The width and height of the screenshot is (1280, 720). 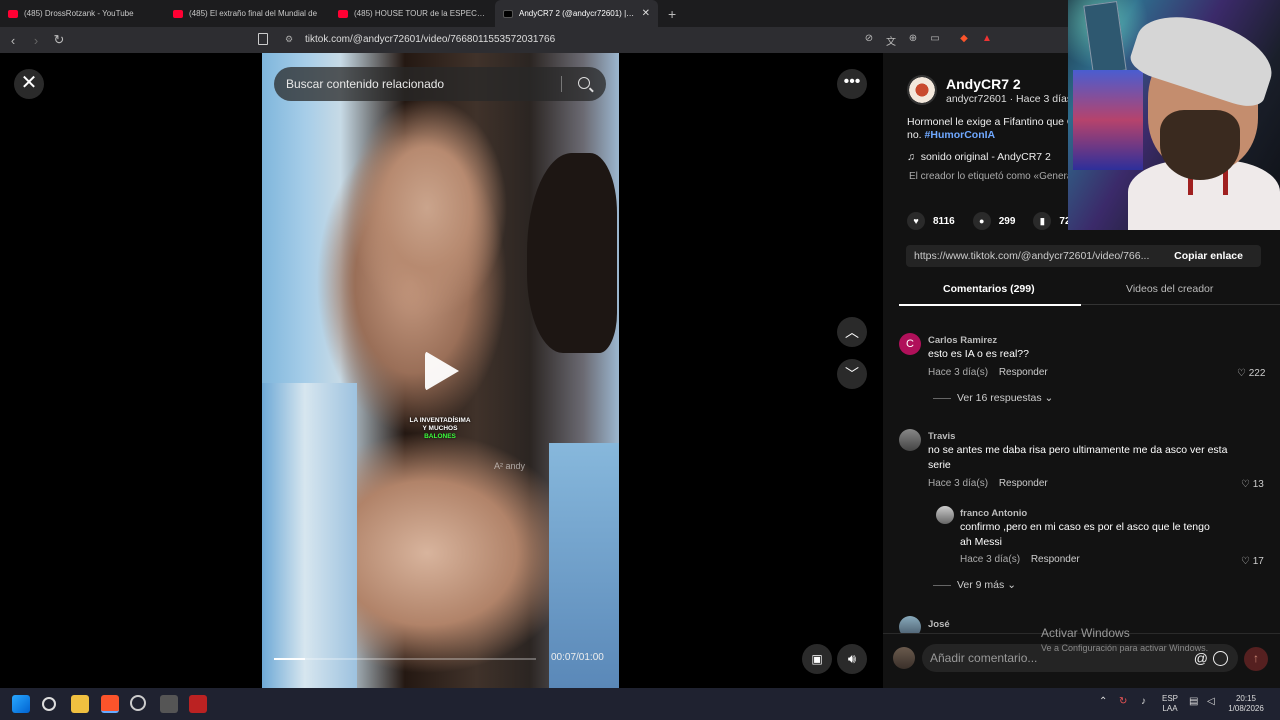 What do you see at coordinates (21, 704) in the screenshot?
I see `windows-start-icon` at bounding box center [21, 704].